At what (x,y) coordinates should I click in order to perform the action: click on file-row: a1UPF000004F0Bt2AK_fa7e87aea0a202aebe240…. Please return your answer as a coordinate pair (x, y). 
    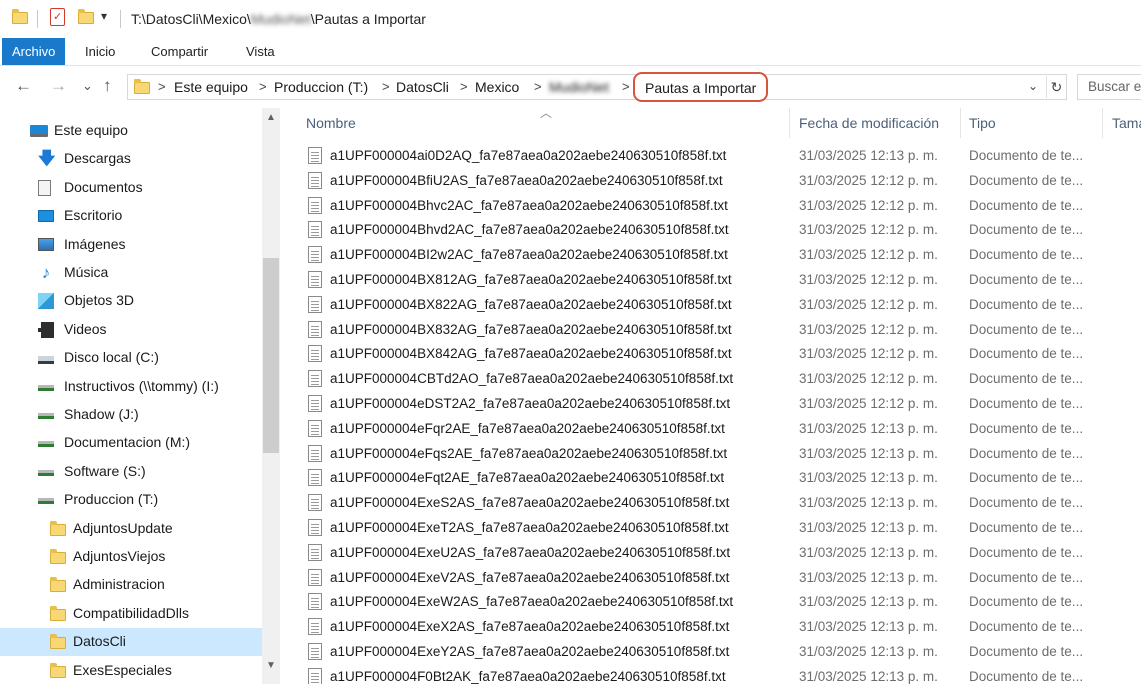
    Looking at the image, I should click on (721, 674).